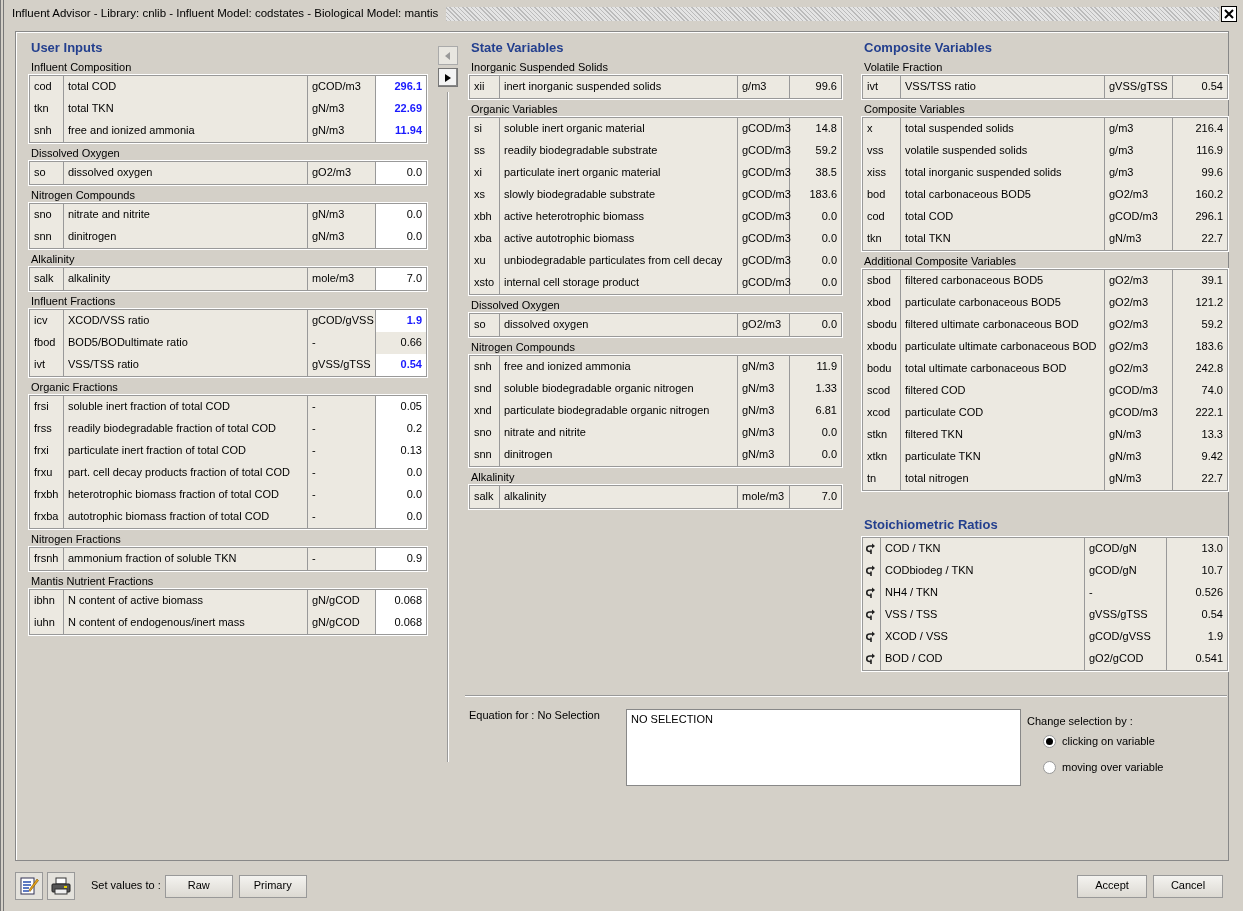  Describe the element at coordinates (1113, 767) in the screenshot. I see `radio-label: moving over variable` at that location.